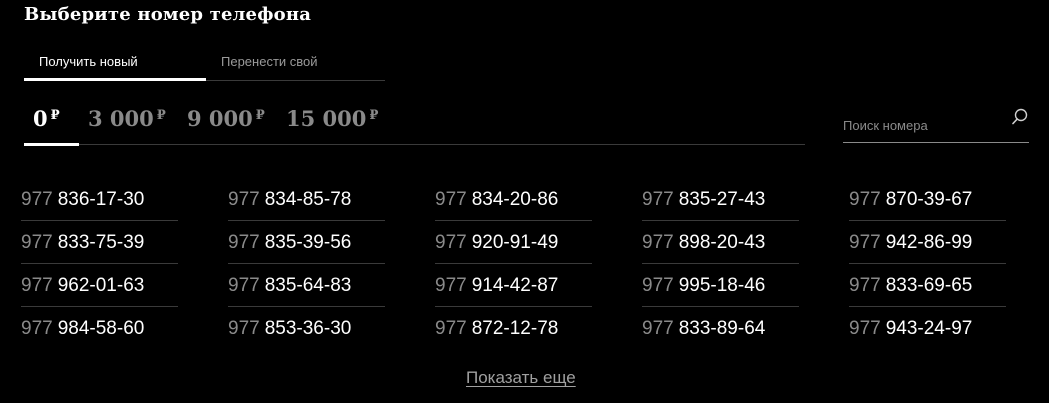 This screenshot has width=1049, height=403. I want to click on phone-number-option: 977 834-20-86, so click(514, 199).